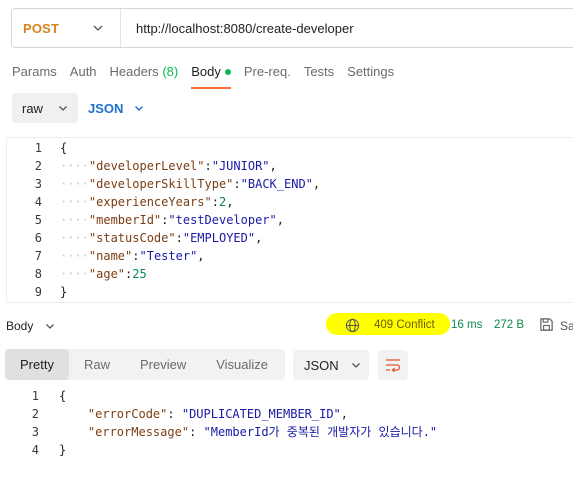  I want to click on tab-visualize: Visualize, so click(242, 364).